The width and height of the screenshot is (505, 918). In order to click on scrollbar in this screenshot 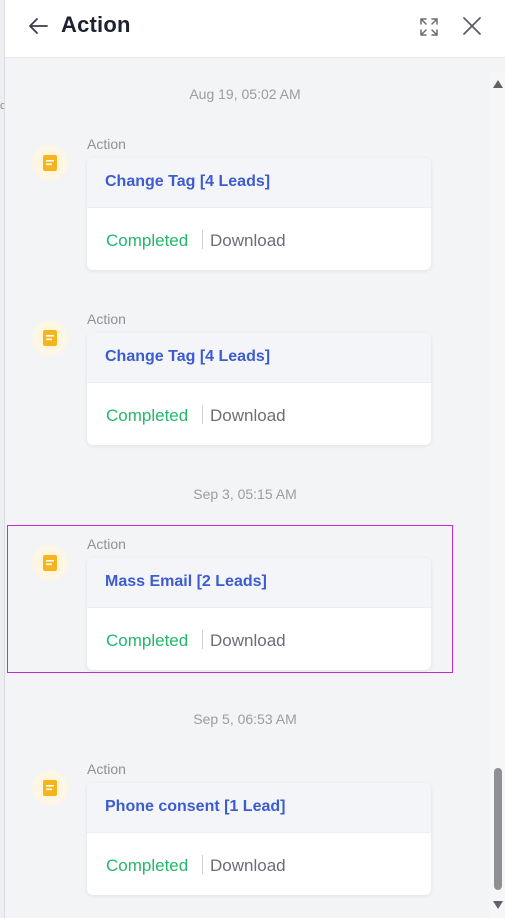, I will do `click(497, 495)`.